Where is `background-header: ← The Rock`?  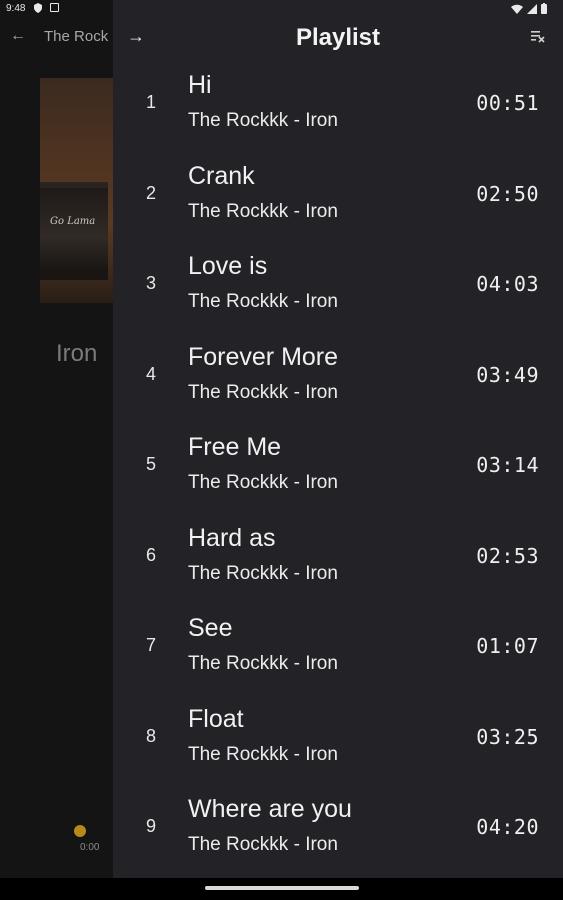 background-header: ← The Rock is located at coordinates (59, 36).